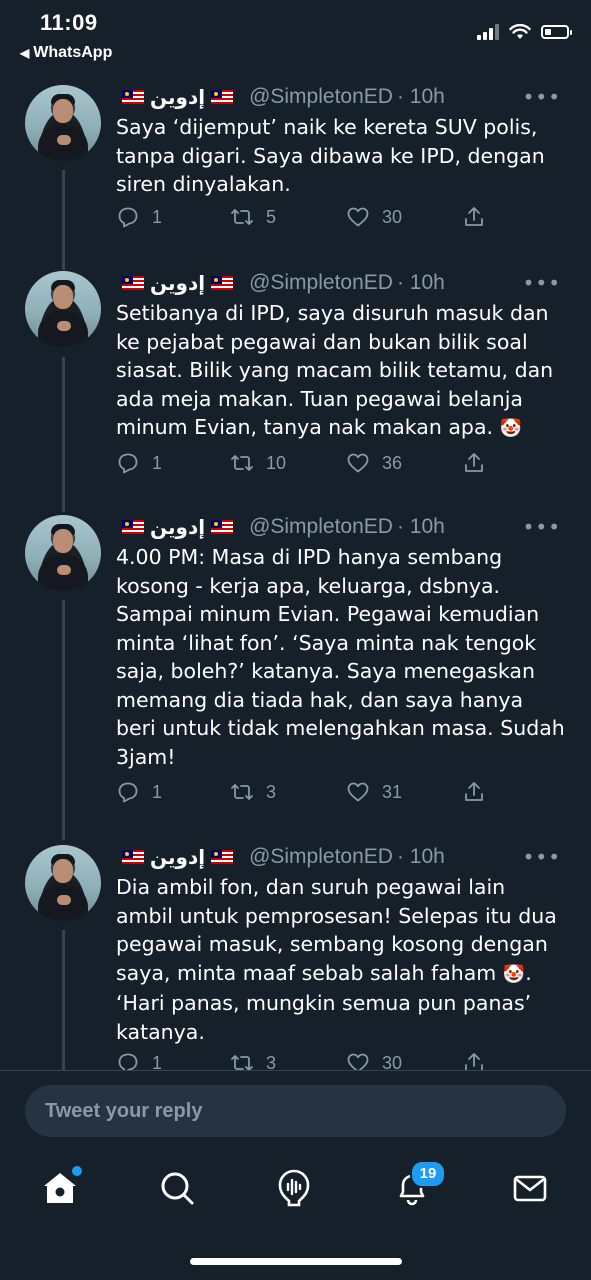  What do you see at coordinates (392, 791) in the screenshot?
I see `like-count: 31` at bounding box center [392, 791].